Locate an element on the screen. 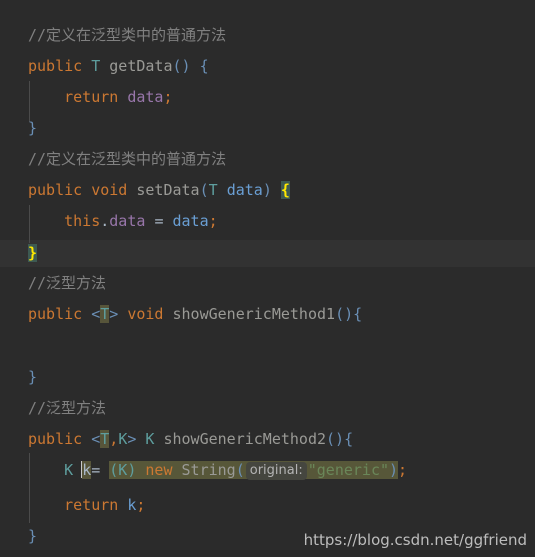  code-line-14: public <T,K> K showGenericMethod2(){ is located at coordinates (190, 439).